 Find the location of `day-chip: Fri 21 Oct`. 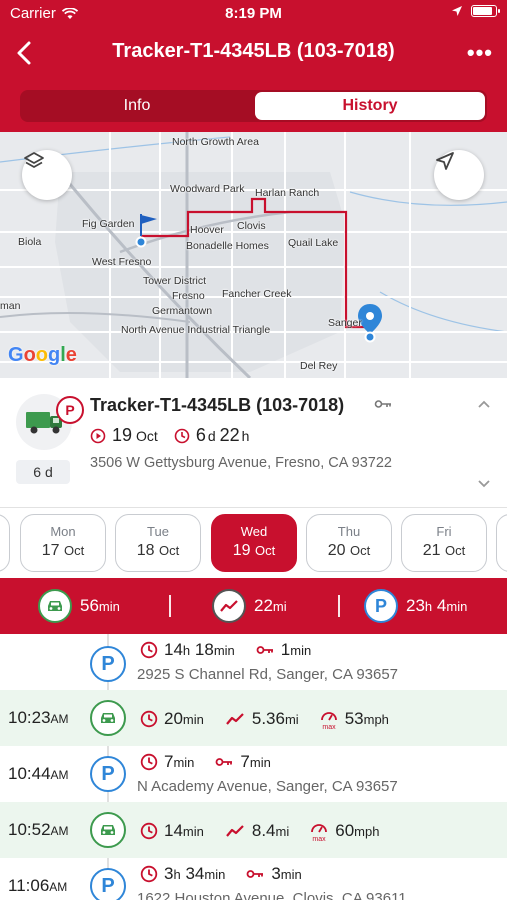

day-chip: Fri 21 Oct is located at coordinates (444, 543).